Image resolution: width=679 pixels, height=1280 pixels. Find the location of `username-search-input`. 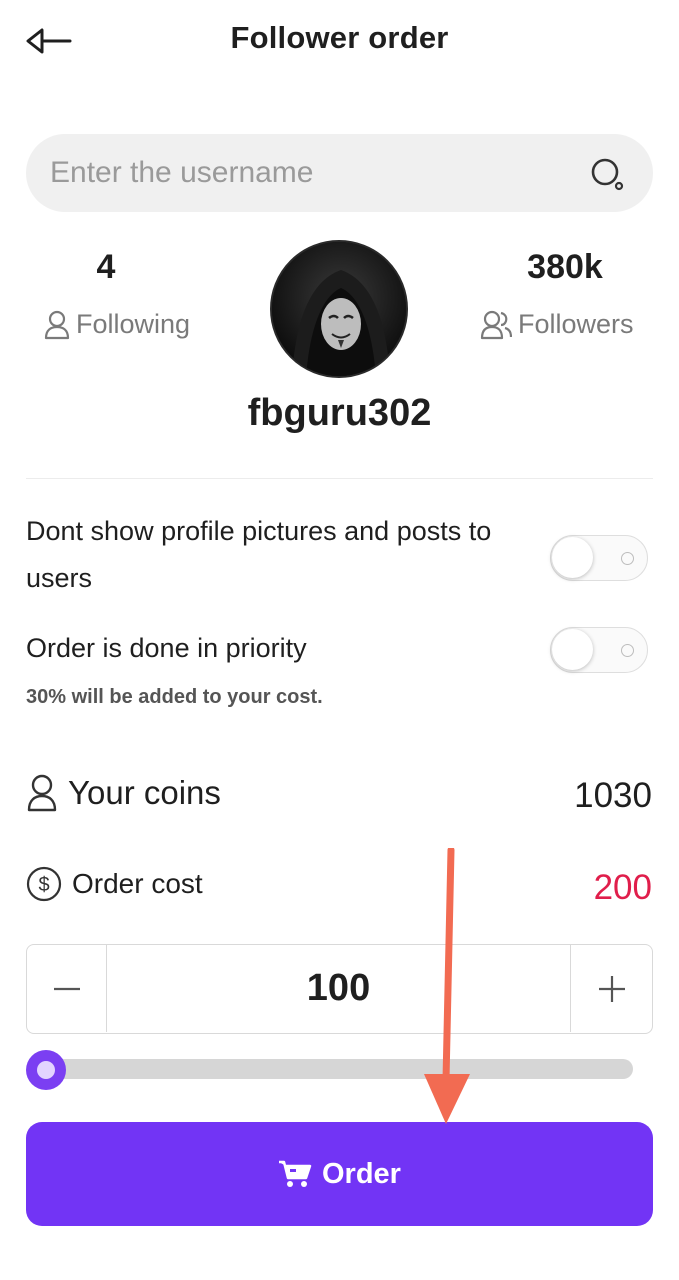

username-search-input is located at coordinates (310, 173).